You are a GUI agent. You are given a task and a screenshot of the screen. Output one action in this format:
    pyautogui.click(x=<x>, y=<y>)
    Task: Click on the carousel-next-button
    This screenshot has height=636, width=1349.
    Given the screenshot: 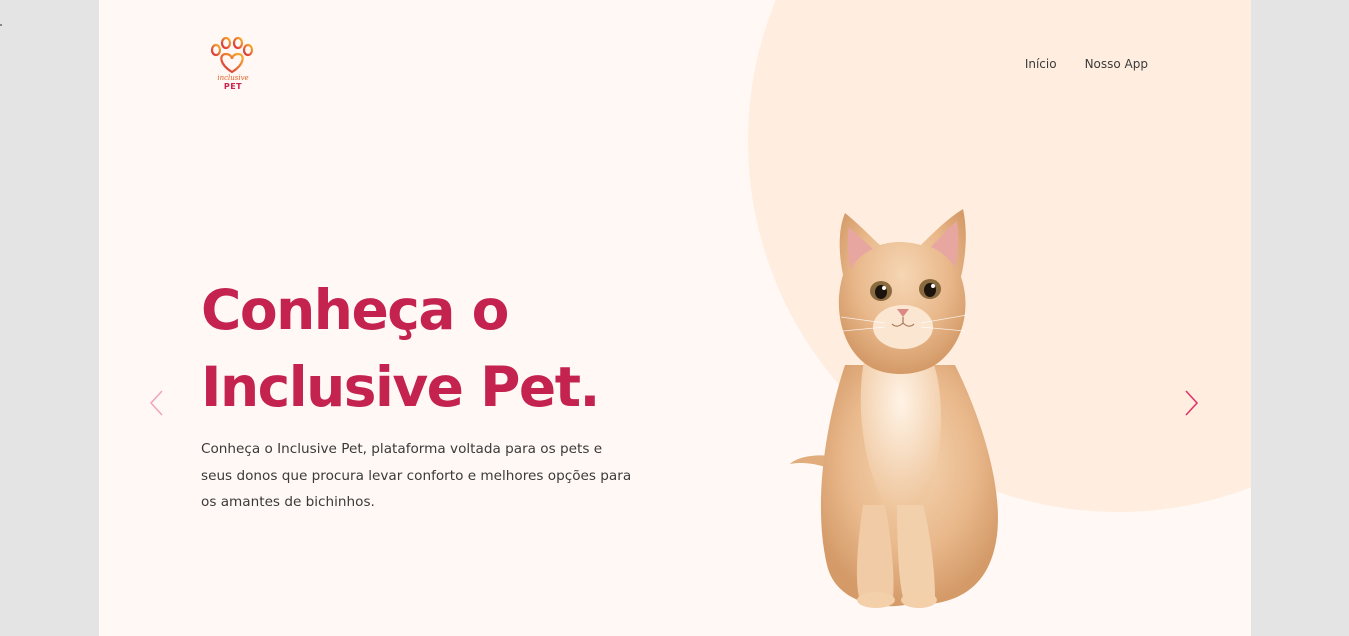 What is the action you would take?
    pyautogui.click(x=1191, y=403)
    